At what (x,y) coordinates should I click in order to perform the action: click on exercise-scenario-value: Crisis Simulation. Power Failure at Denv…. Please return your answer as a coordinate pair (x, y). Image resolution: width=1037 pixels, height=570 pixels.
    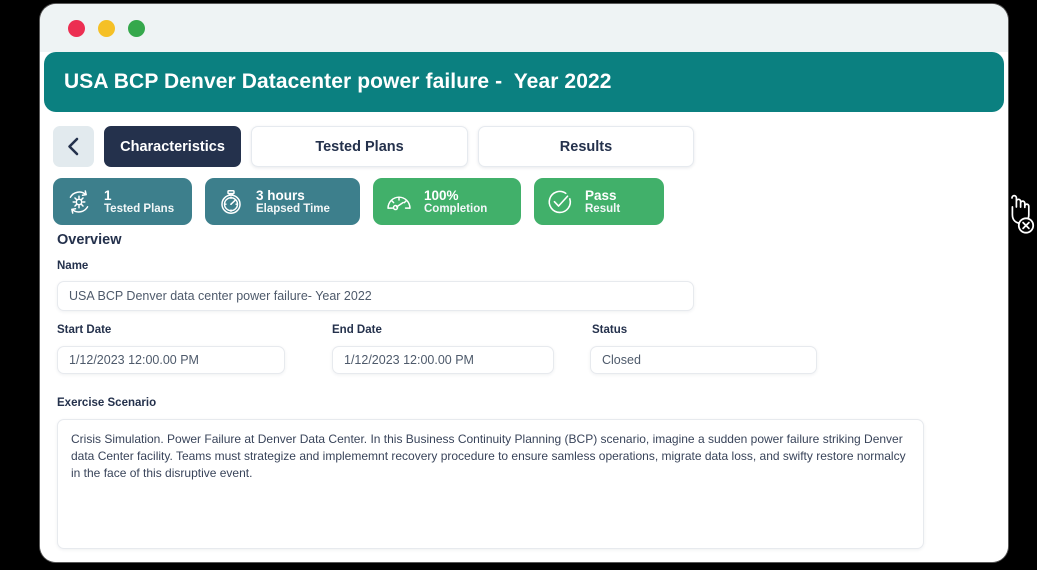
    Looking at the image, I should click on (488, 456).